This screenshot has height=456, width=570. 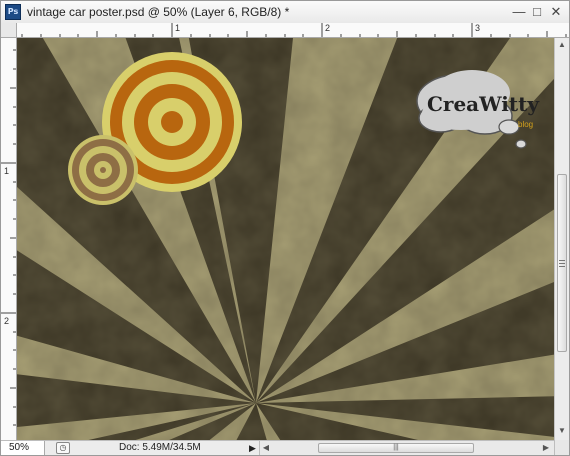 What do you see at coordinates (23, 448) in the screenshot?
I see `zoom-level-field: 50%` at bounding box center [23, 448].